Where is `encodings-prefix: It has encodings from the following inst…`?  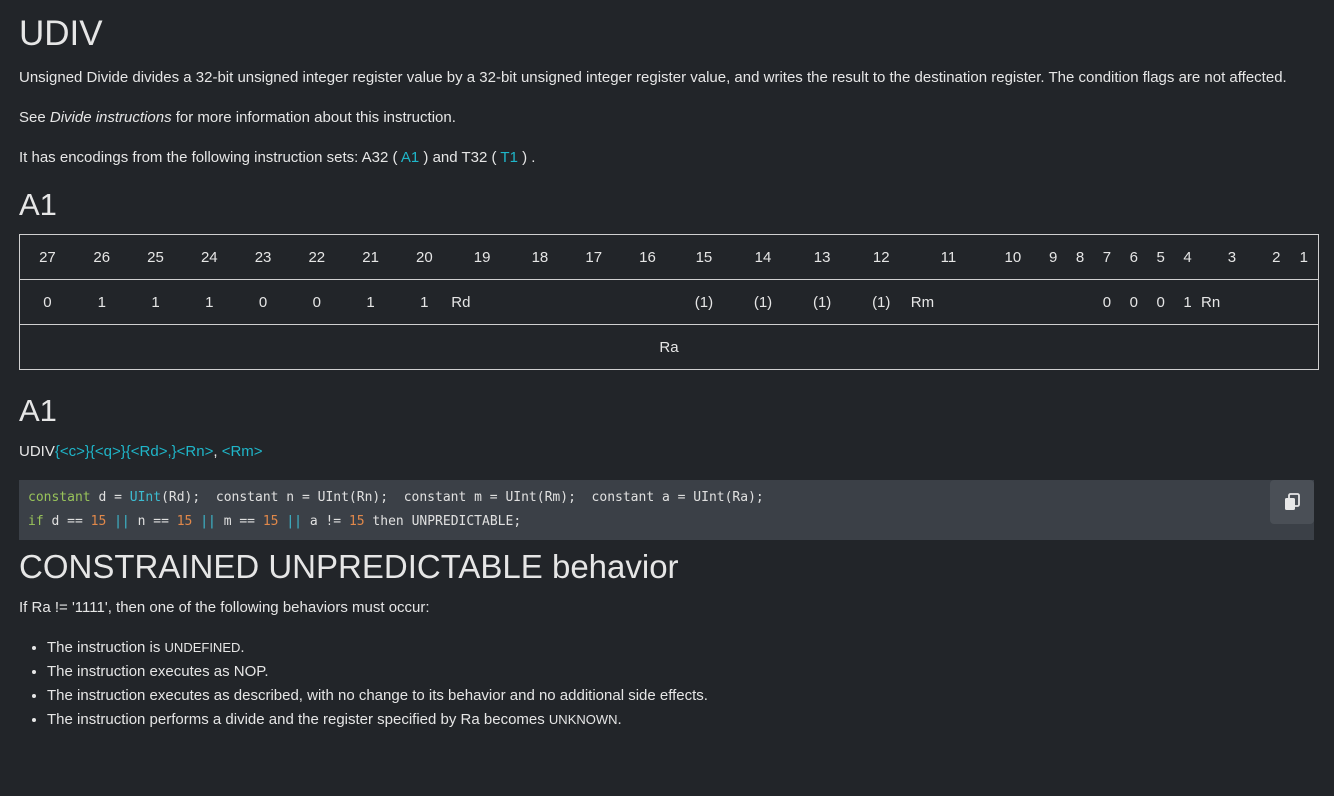
encodings-prefix: It has encodings from the following inst… is located at coordinates (210, 157).